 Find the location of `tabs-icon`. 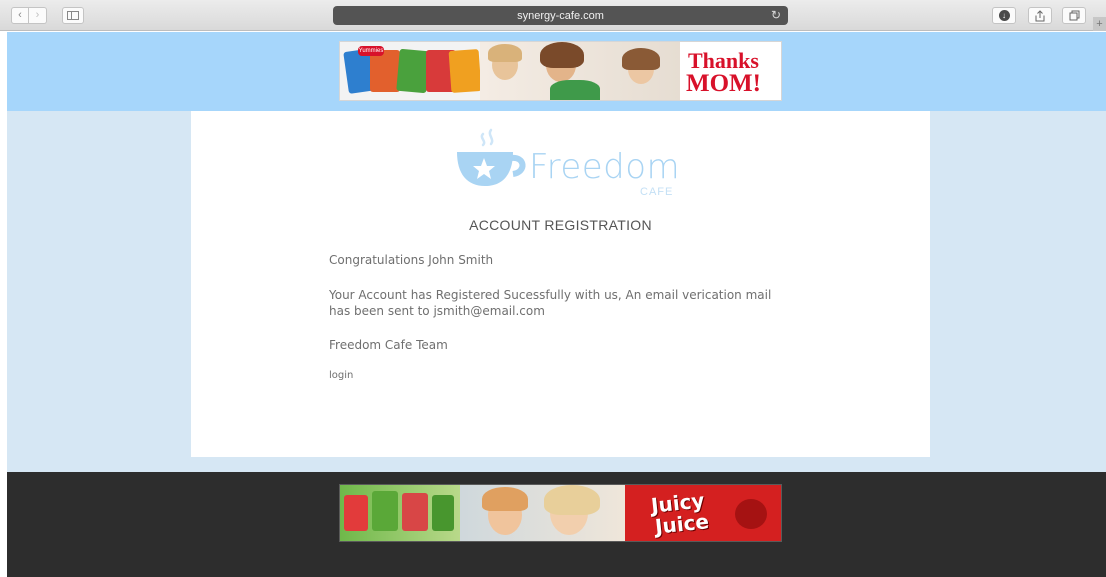

tabs-icon is located at coordinates (1074, 15).